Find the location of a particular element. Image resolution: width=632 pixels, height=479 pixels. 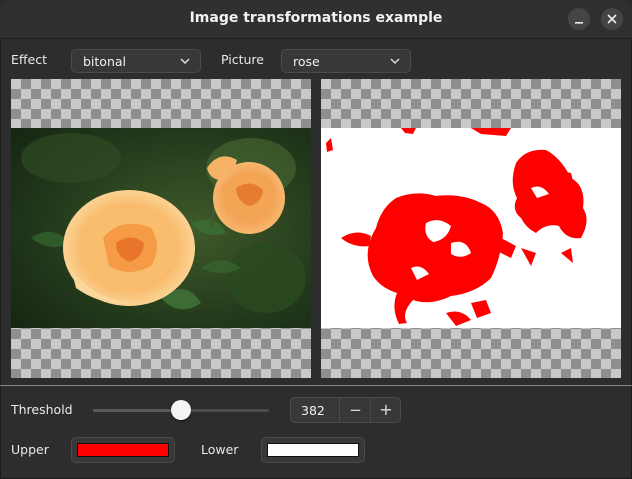

picture-value: rose is located at coordinates (306, 61).